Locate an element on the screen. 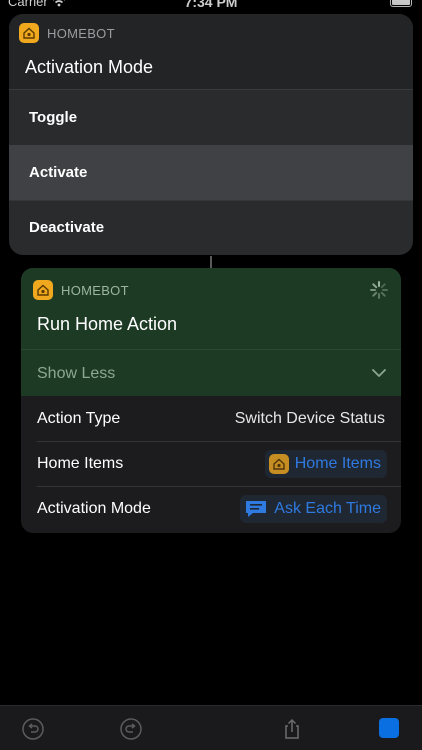  card-header-divider is located at coordinates (211, 349).